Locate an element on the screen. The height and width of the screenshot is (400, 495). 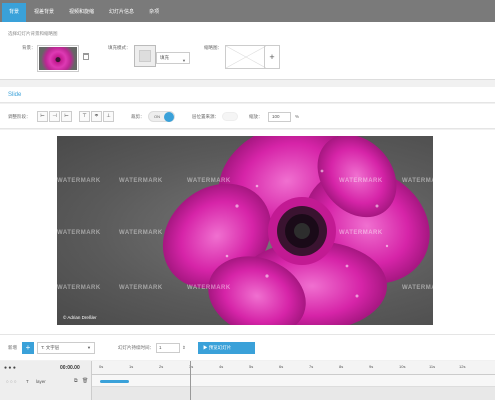
timeline-tick: 5s is located at coordinates (251, 366).